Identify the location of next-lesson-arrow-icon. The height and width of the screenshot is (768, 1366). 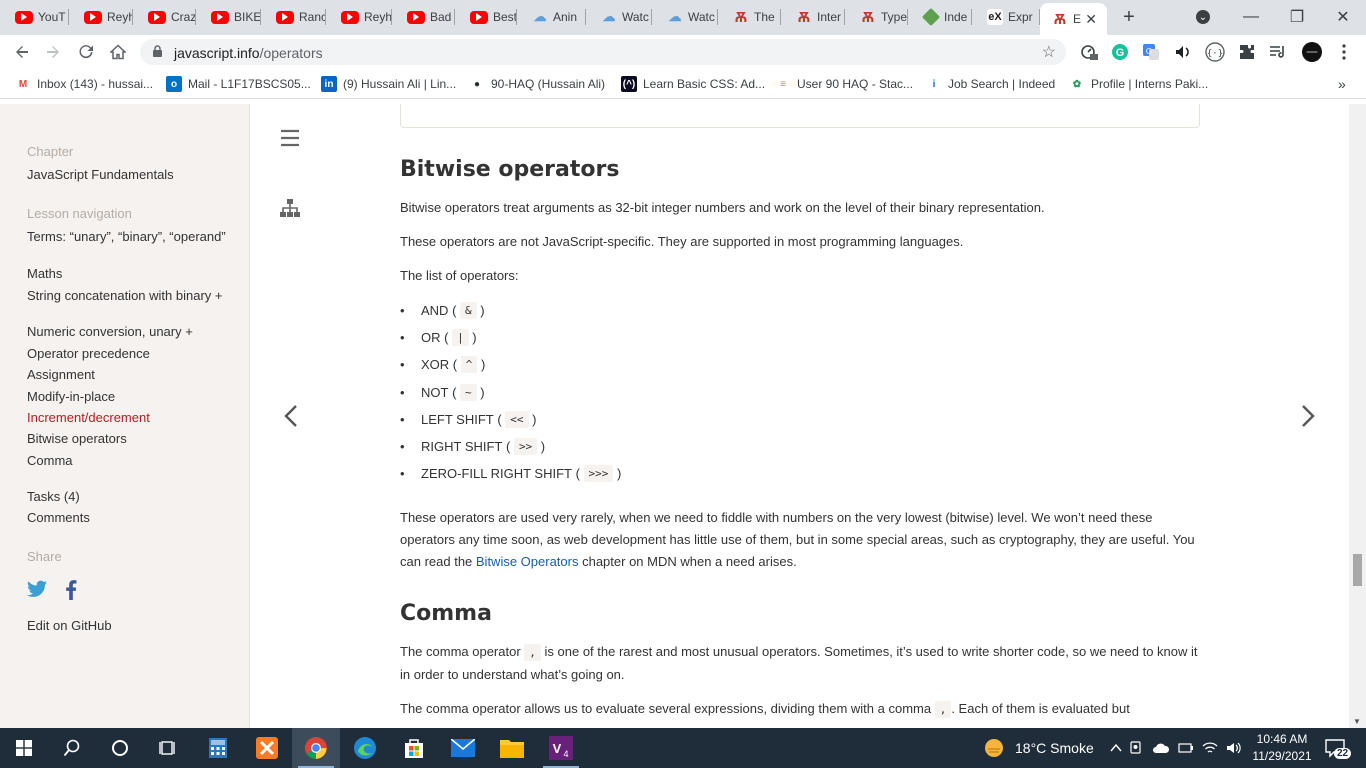
(1308, 416).